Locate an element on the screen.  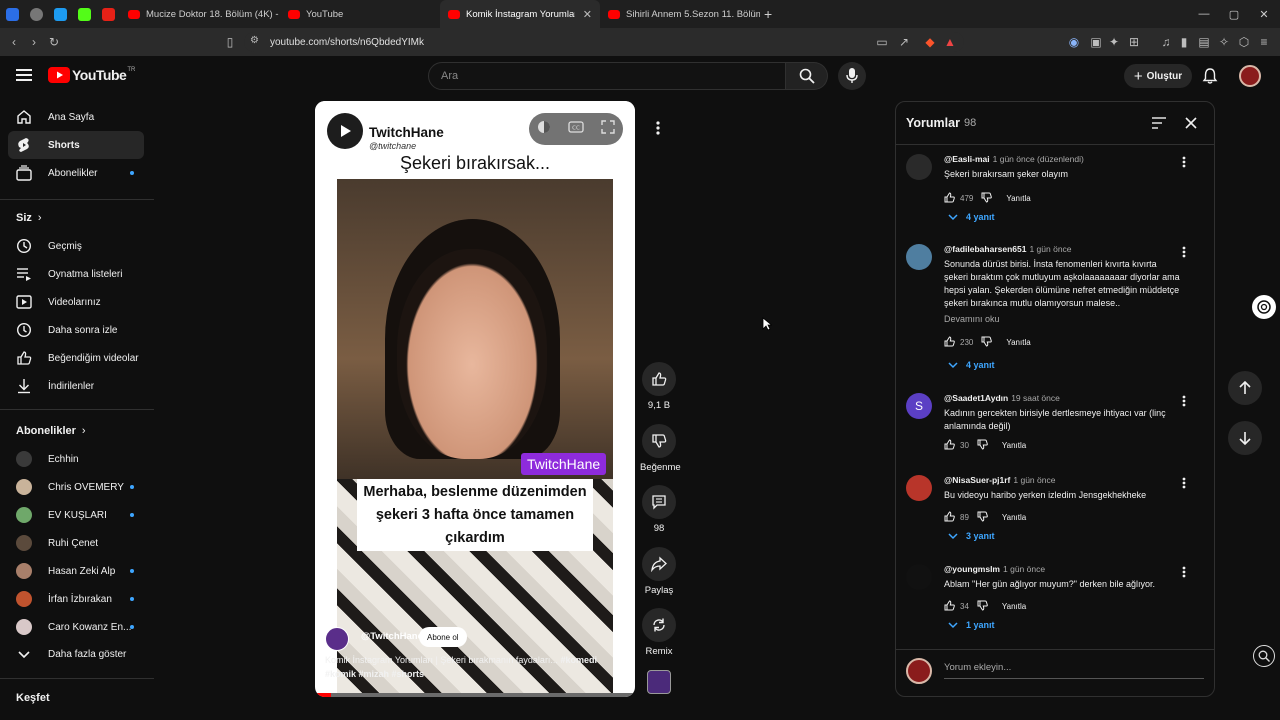
sort-icon is located at coordinates (1159, 125).